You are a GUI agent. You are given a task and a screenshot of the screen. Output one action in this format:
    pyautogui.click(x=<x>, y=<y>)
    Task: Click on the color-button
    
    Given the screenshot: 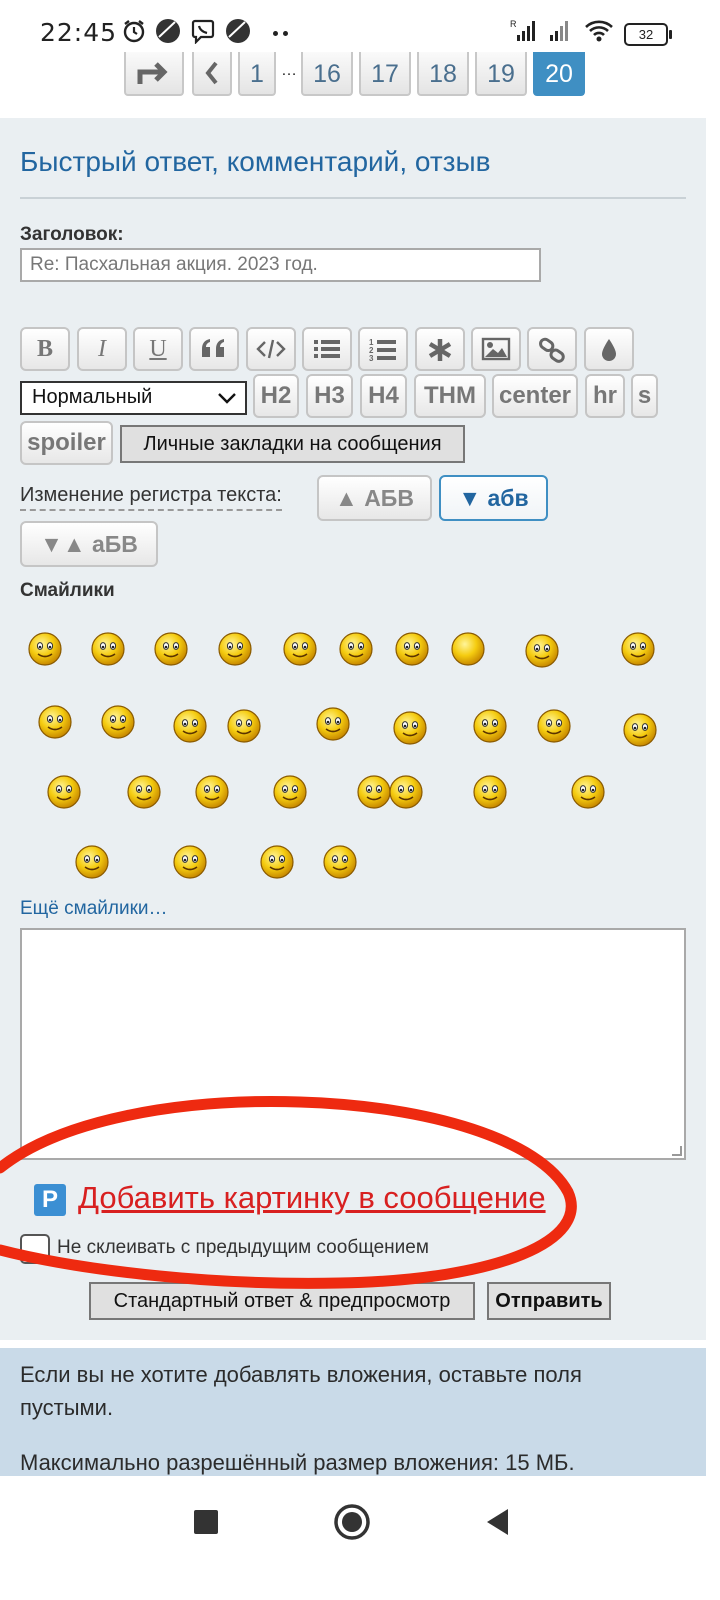 What is the action you would take?
    pyautogui.click(x=609, y=349)
    